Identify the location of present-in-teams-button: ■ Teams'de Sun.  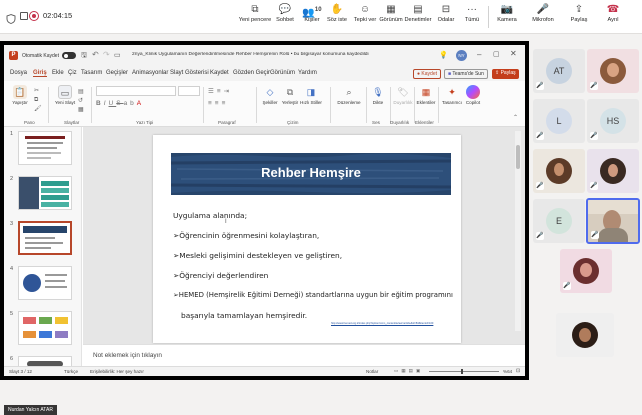
(466, 74).